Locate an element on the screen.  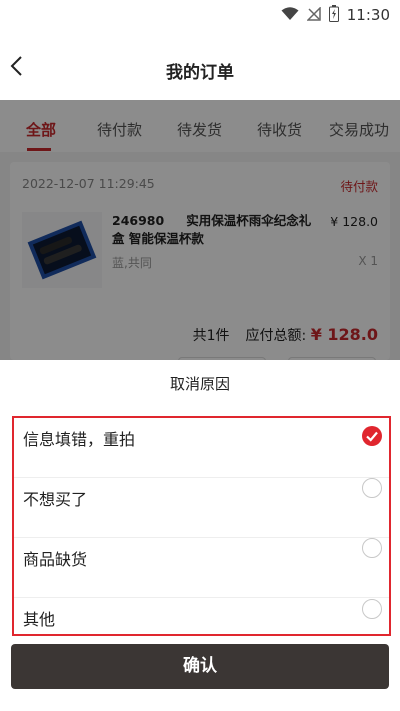
reason-option-wrong-info: 信息填错，重拍 is located at coordinates (201, 448).